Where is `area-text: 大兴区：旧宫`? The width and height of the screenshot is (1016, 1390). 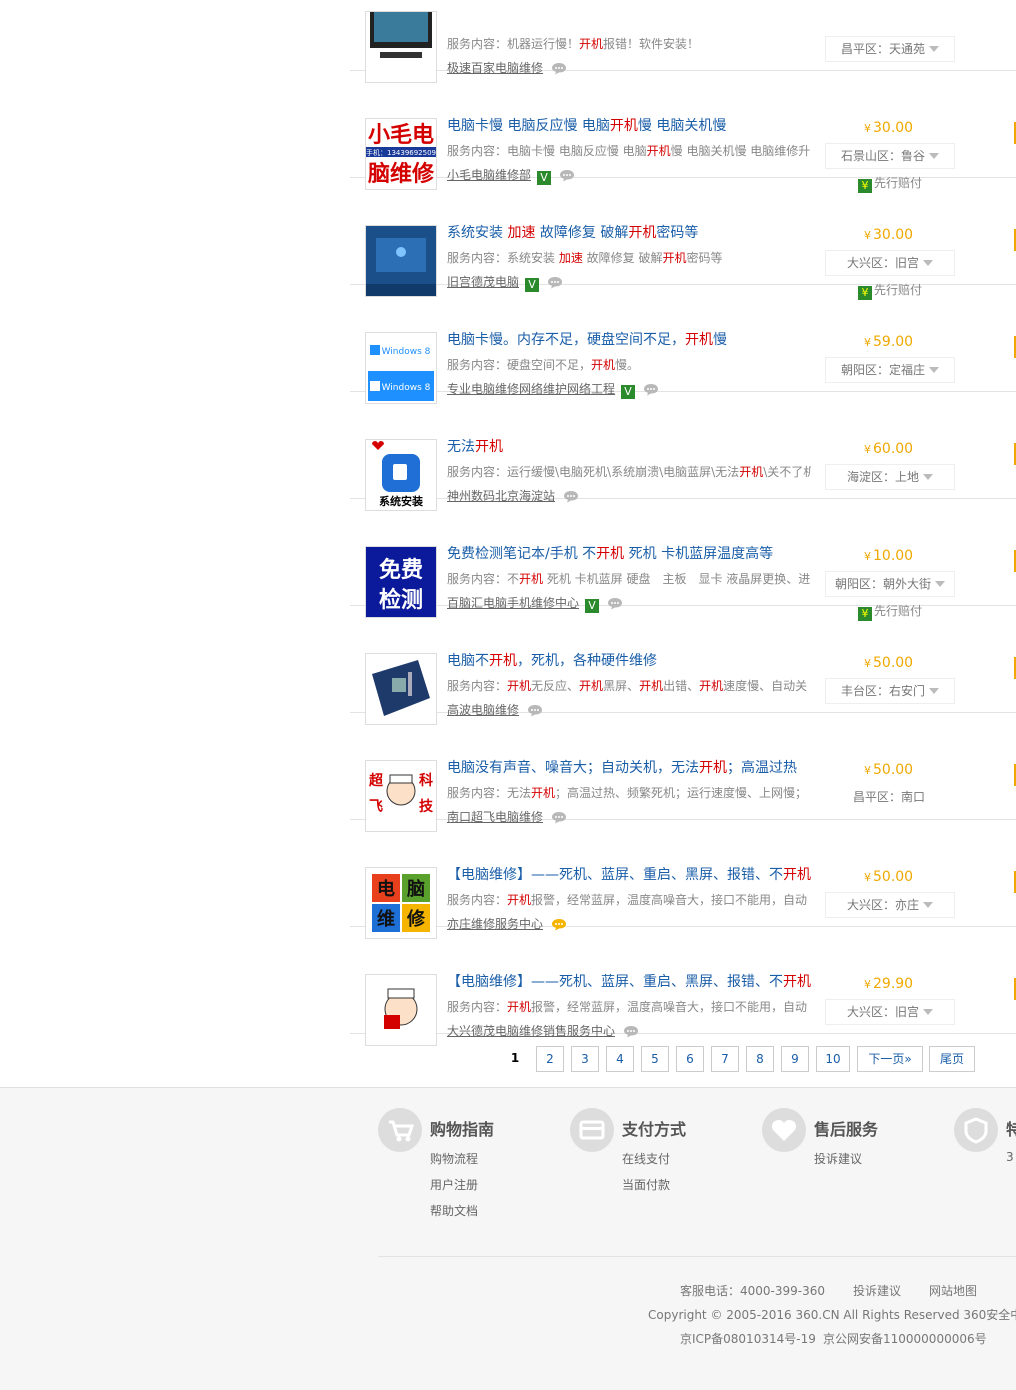
area-text: 大兴区：旧宫 is located at coordinates (882, 263).